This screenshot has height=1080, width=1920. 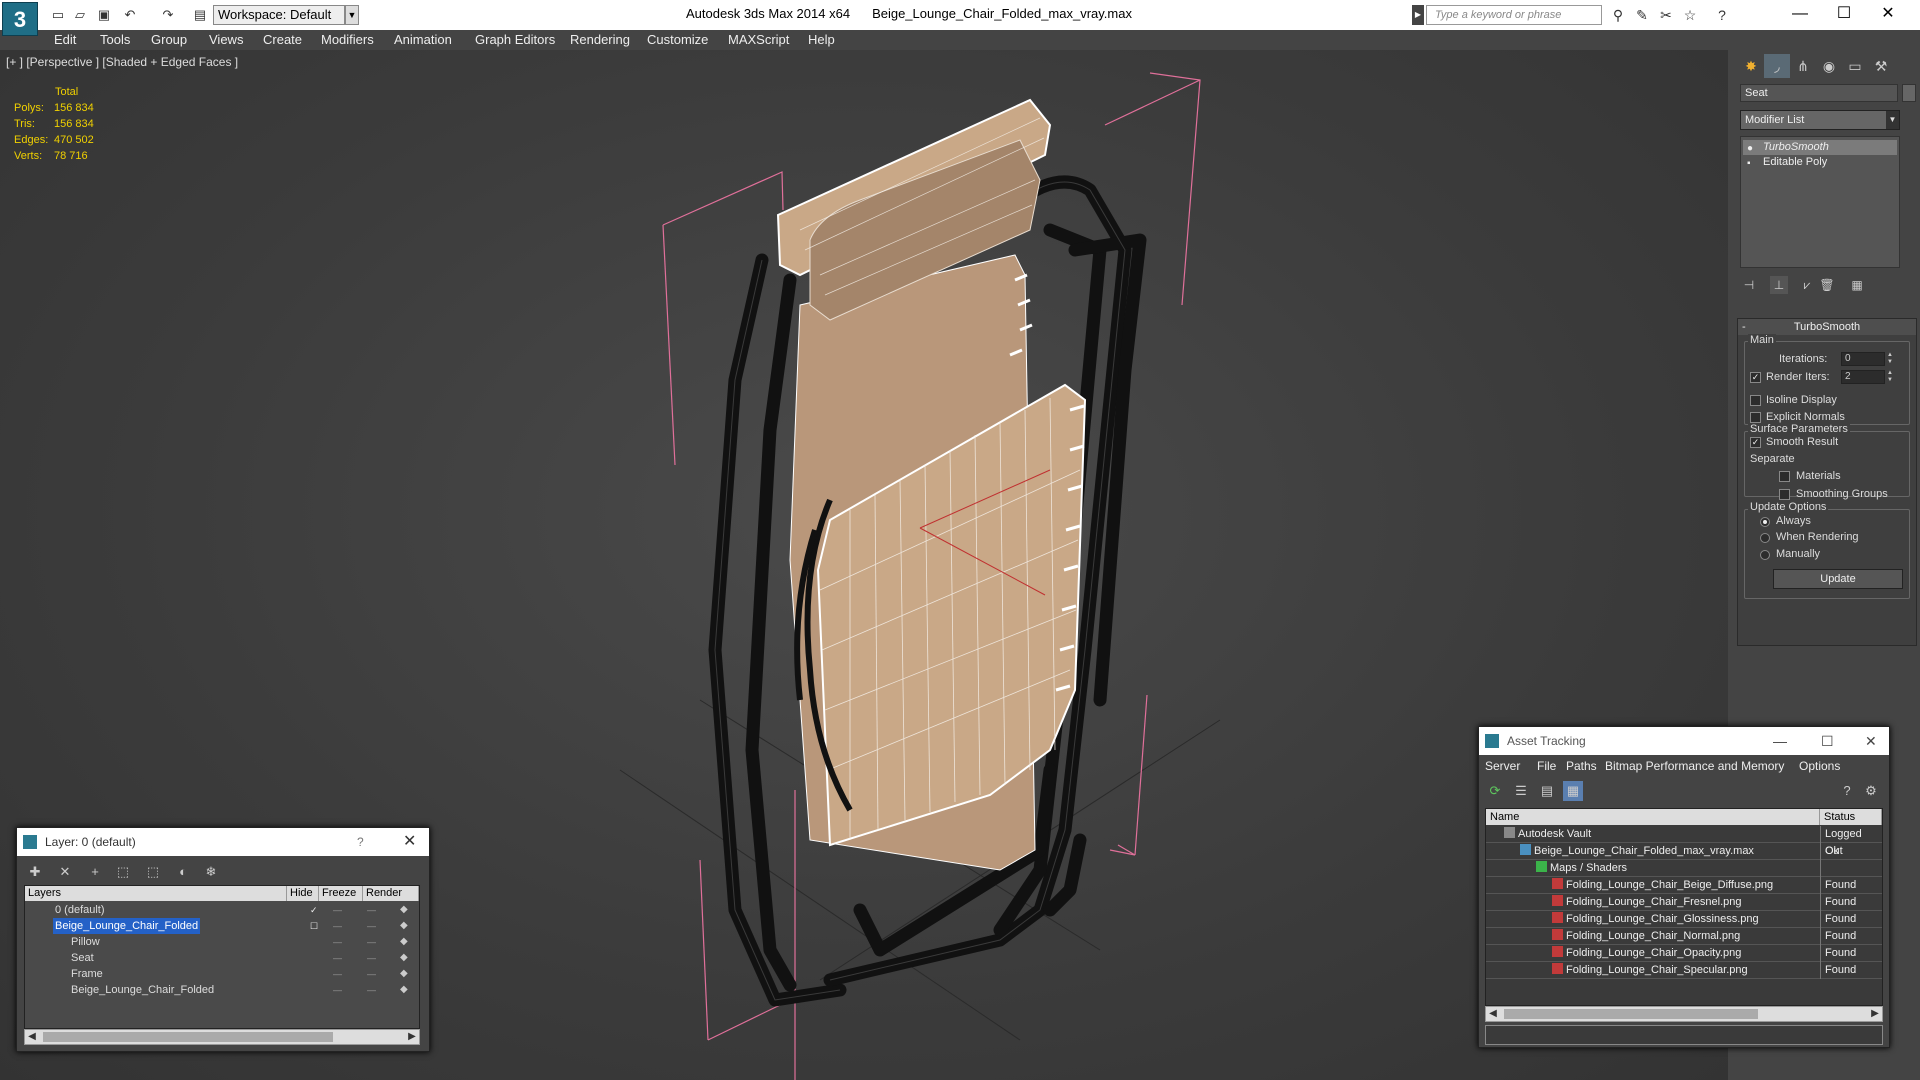 I want to click on update-button: Update, so click(x=1838, y=579).